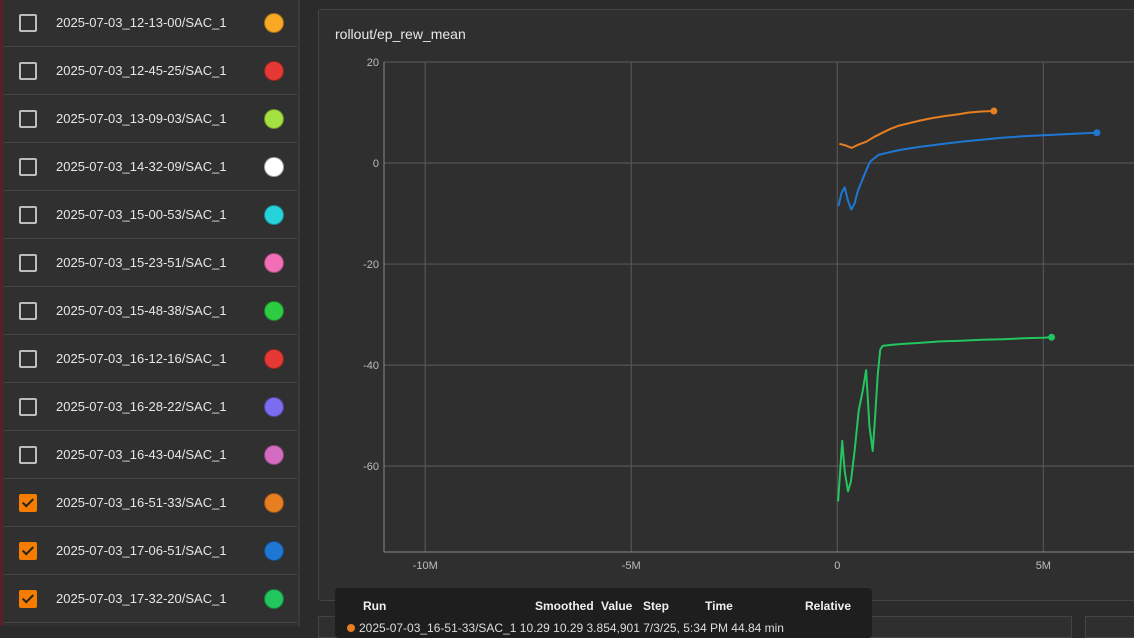  What do you see at coordinates (376, 164) in the screenshot?
I see `y-tick-label: 0` at bounding box center [376, 164].